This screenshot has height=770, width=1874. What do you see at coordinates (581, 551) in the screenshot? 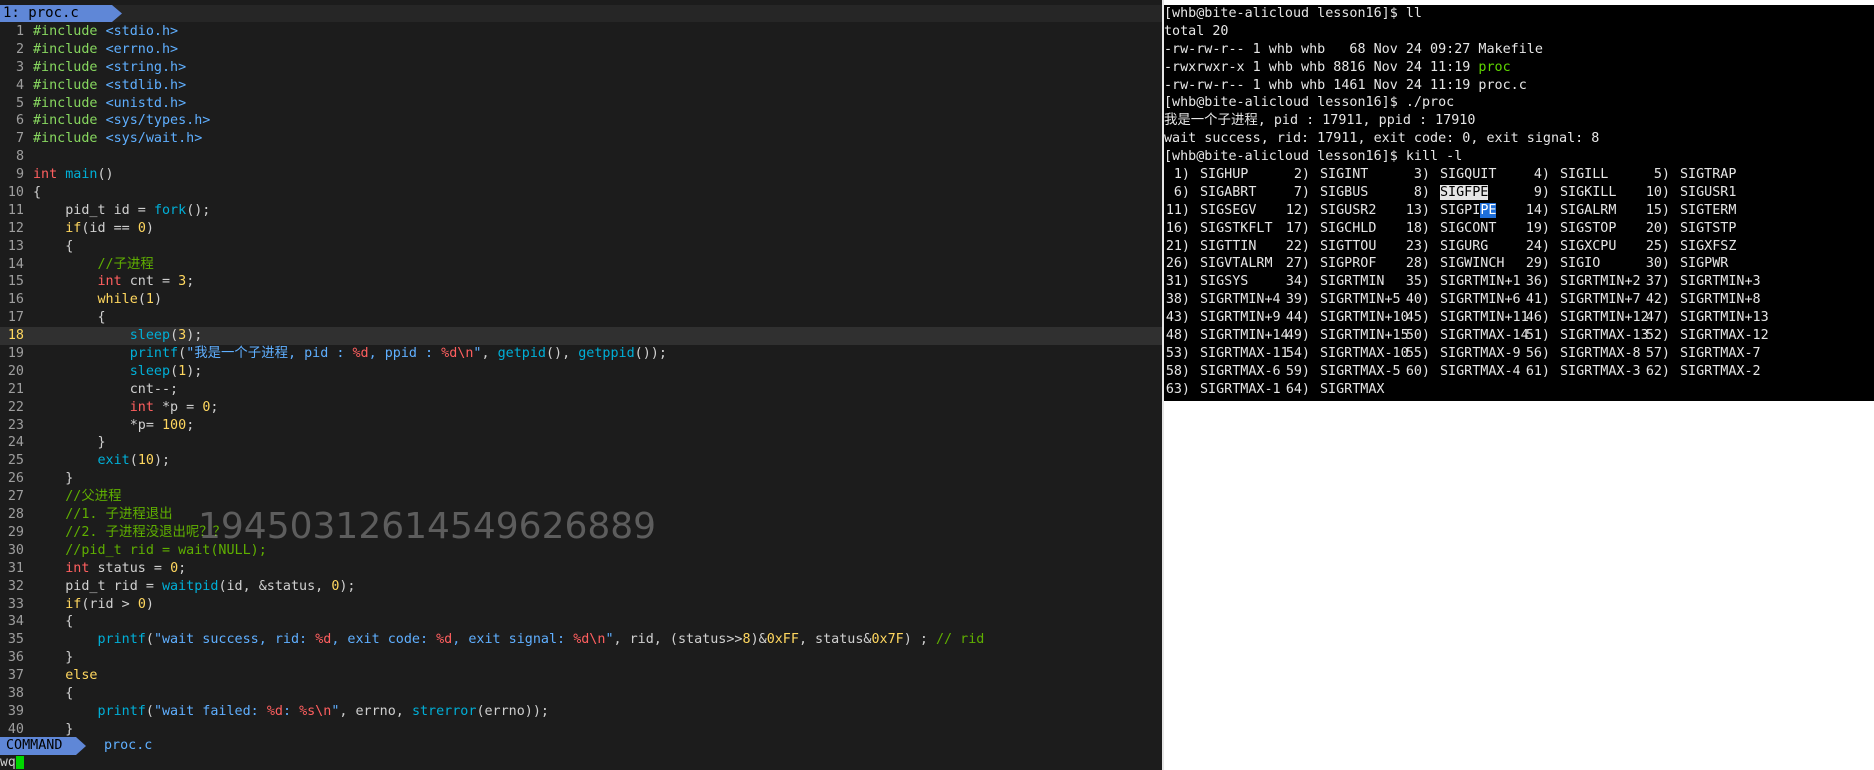
I see `code-line: 30 //pid_t rid = wait(NULL);` at bounding box center [581, 551].